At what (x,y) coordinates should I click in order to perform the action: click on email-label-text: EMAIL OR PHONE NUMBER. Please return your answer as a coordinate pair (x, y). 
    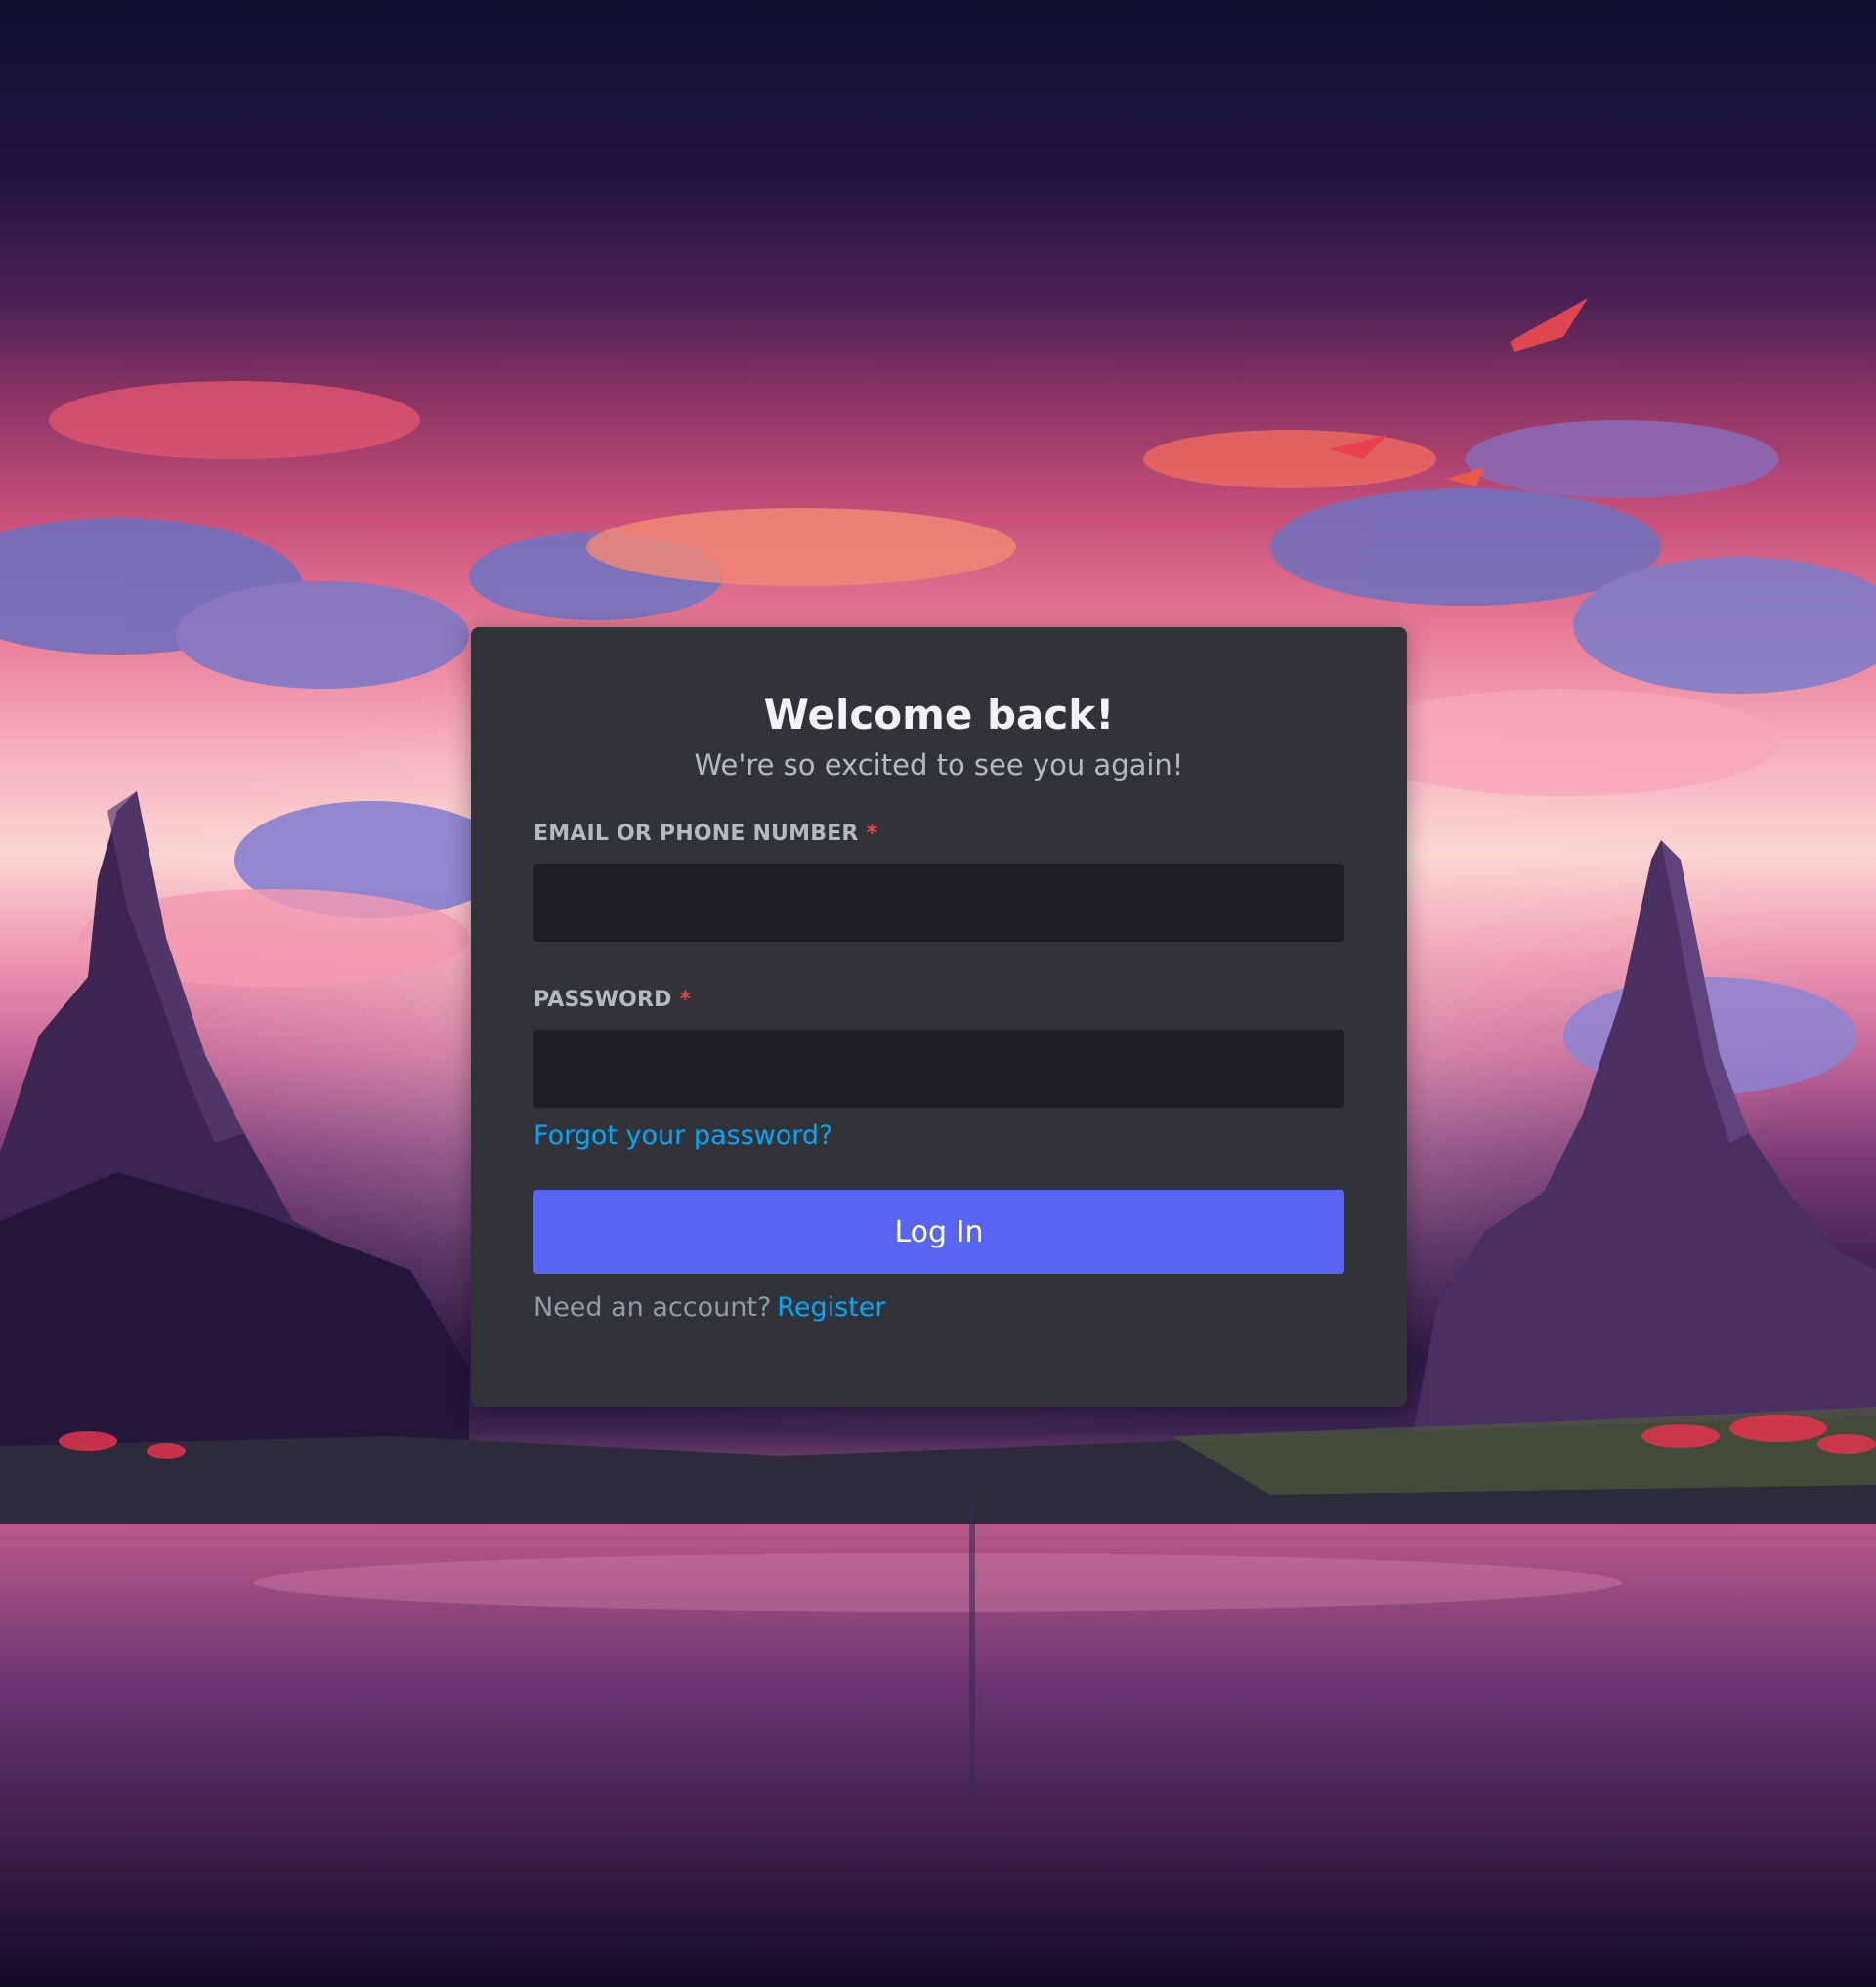
    Looking at the image, I should click on (696, 834).